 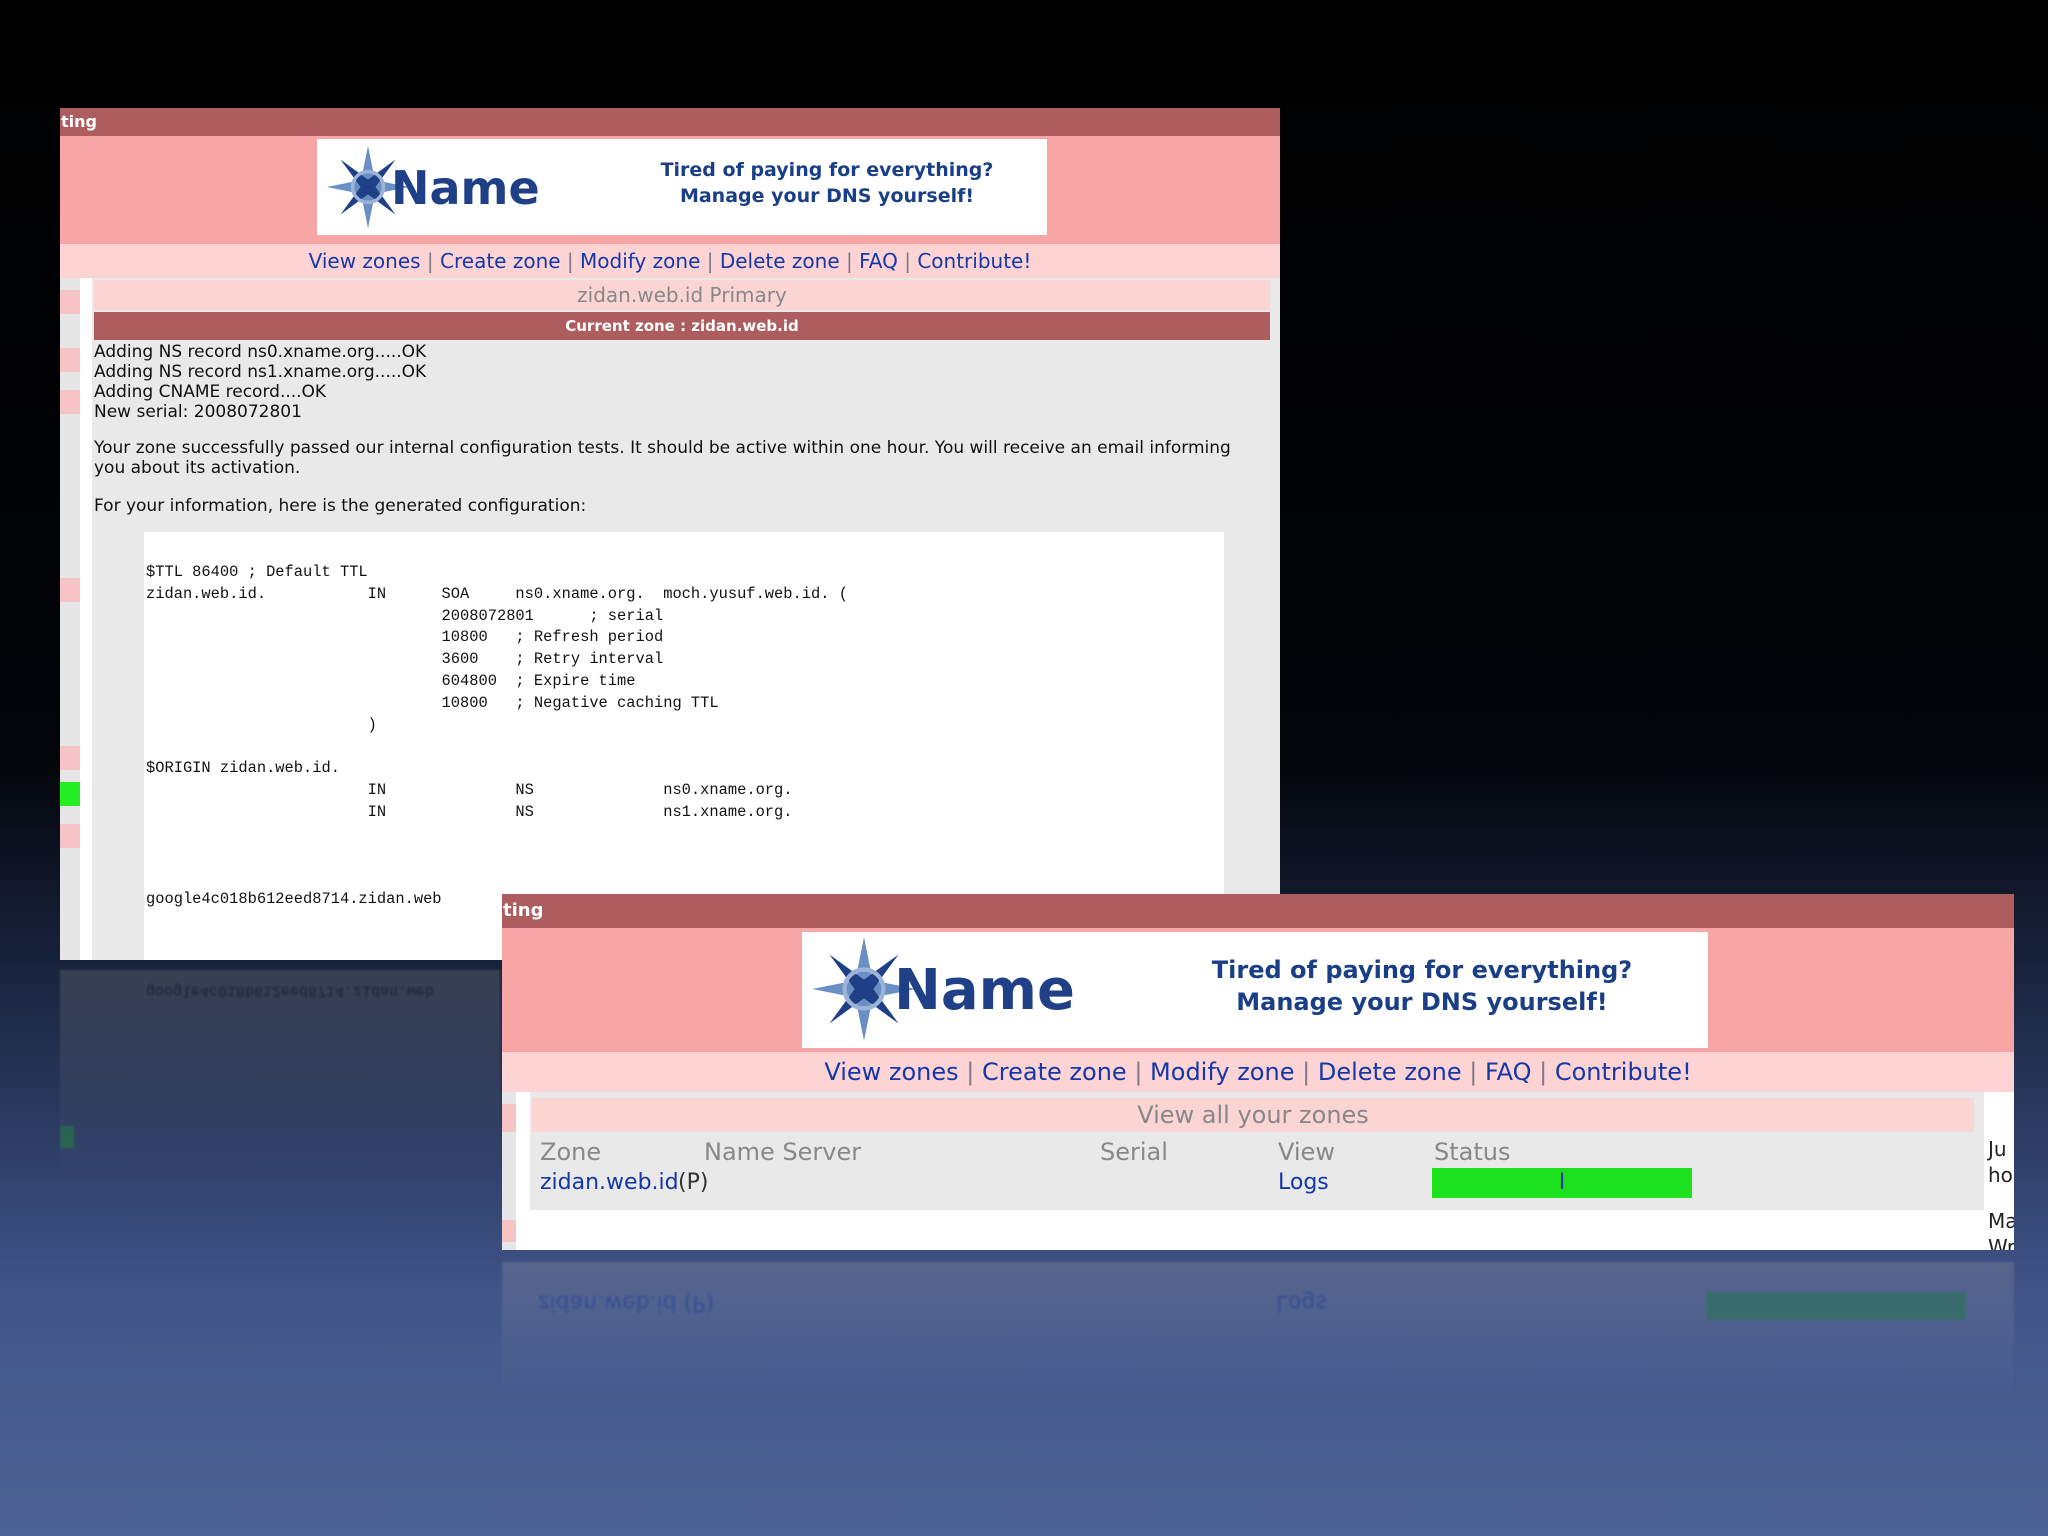 I want to click on log-line: New serial: 2008072801, so click(x=198, y=412).